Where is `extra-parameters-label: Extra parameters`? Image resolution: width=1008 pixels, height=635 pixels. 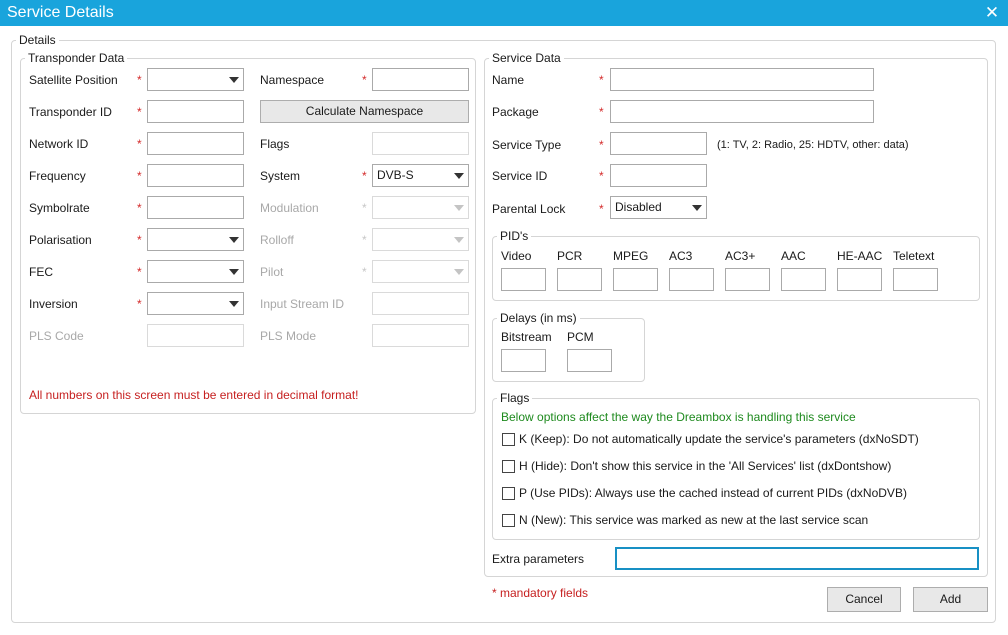 extra-parameters-label: Extra parameters is located at coordinates (538, 559).